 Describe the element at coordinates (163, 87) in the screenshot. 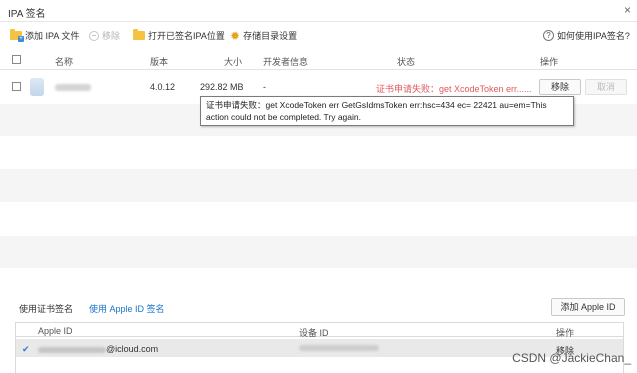

I see `row-version: 4.0.12` at that location.